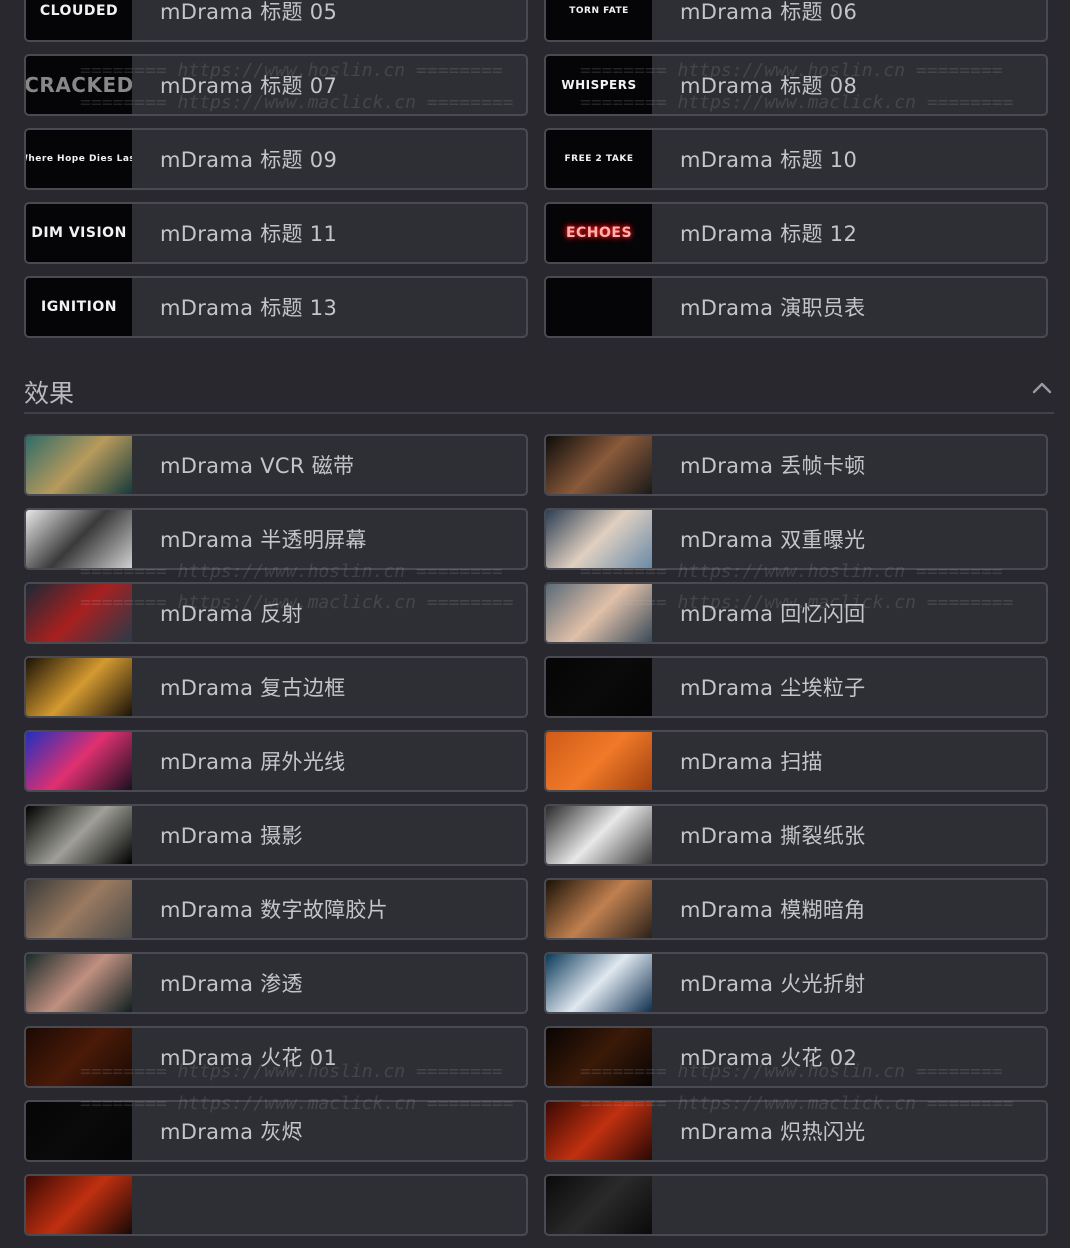 The width and height of the screenshot is (1070, 1248). What do you see at coordinates (249, 12) in the screenshot?
I see `title-label: mDrama 标题 05` at bounding box center [249, 12].